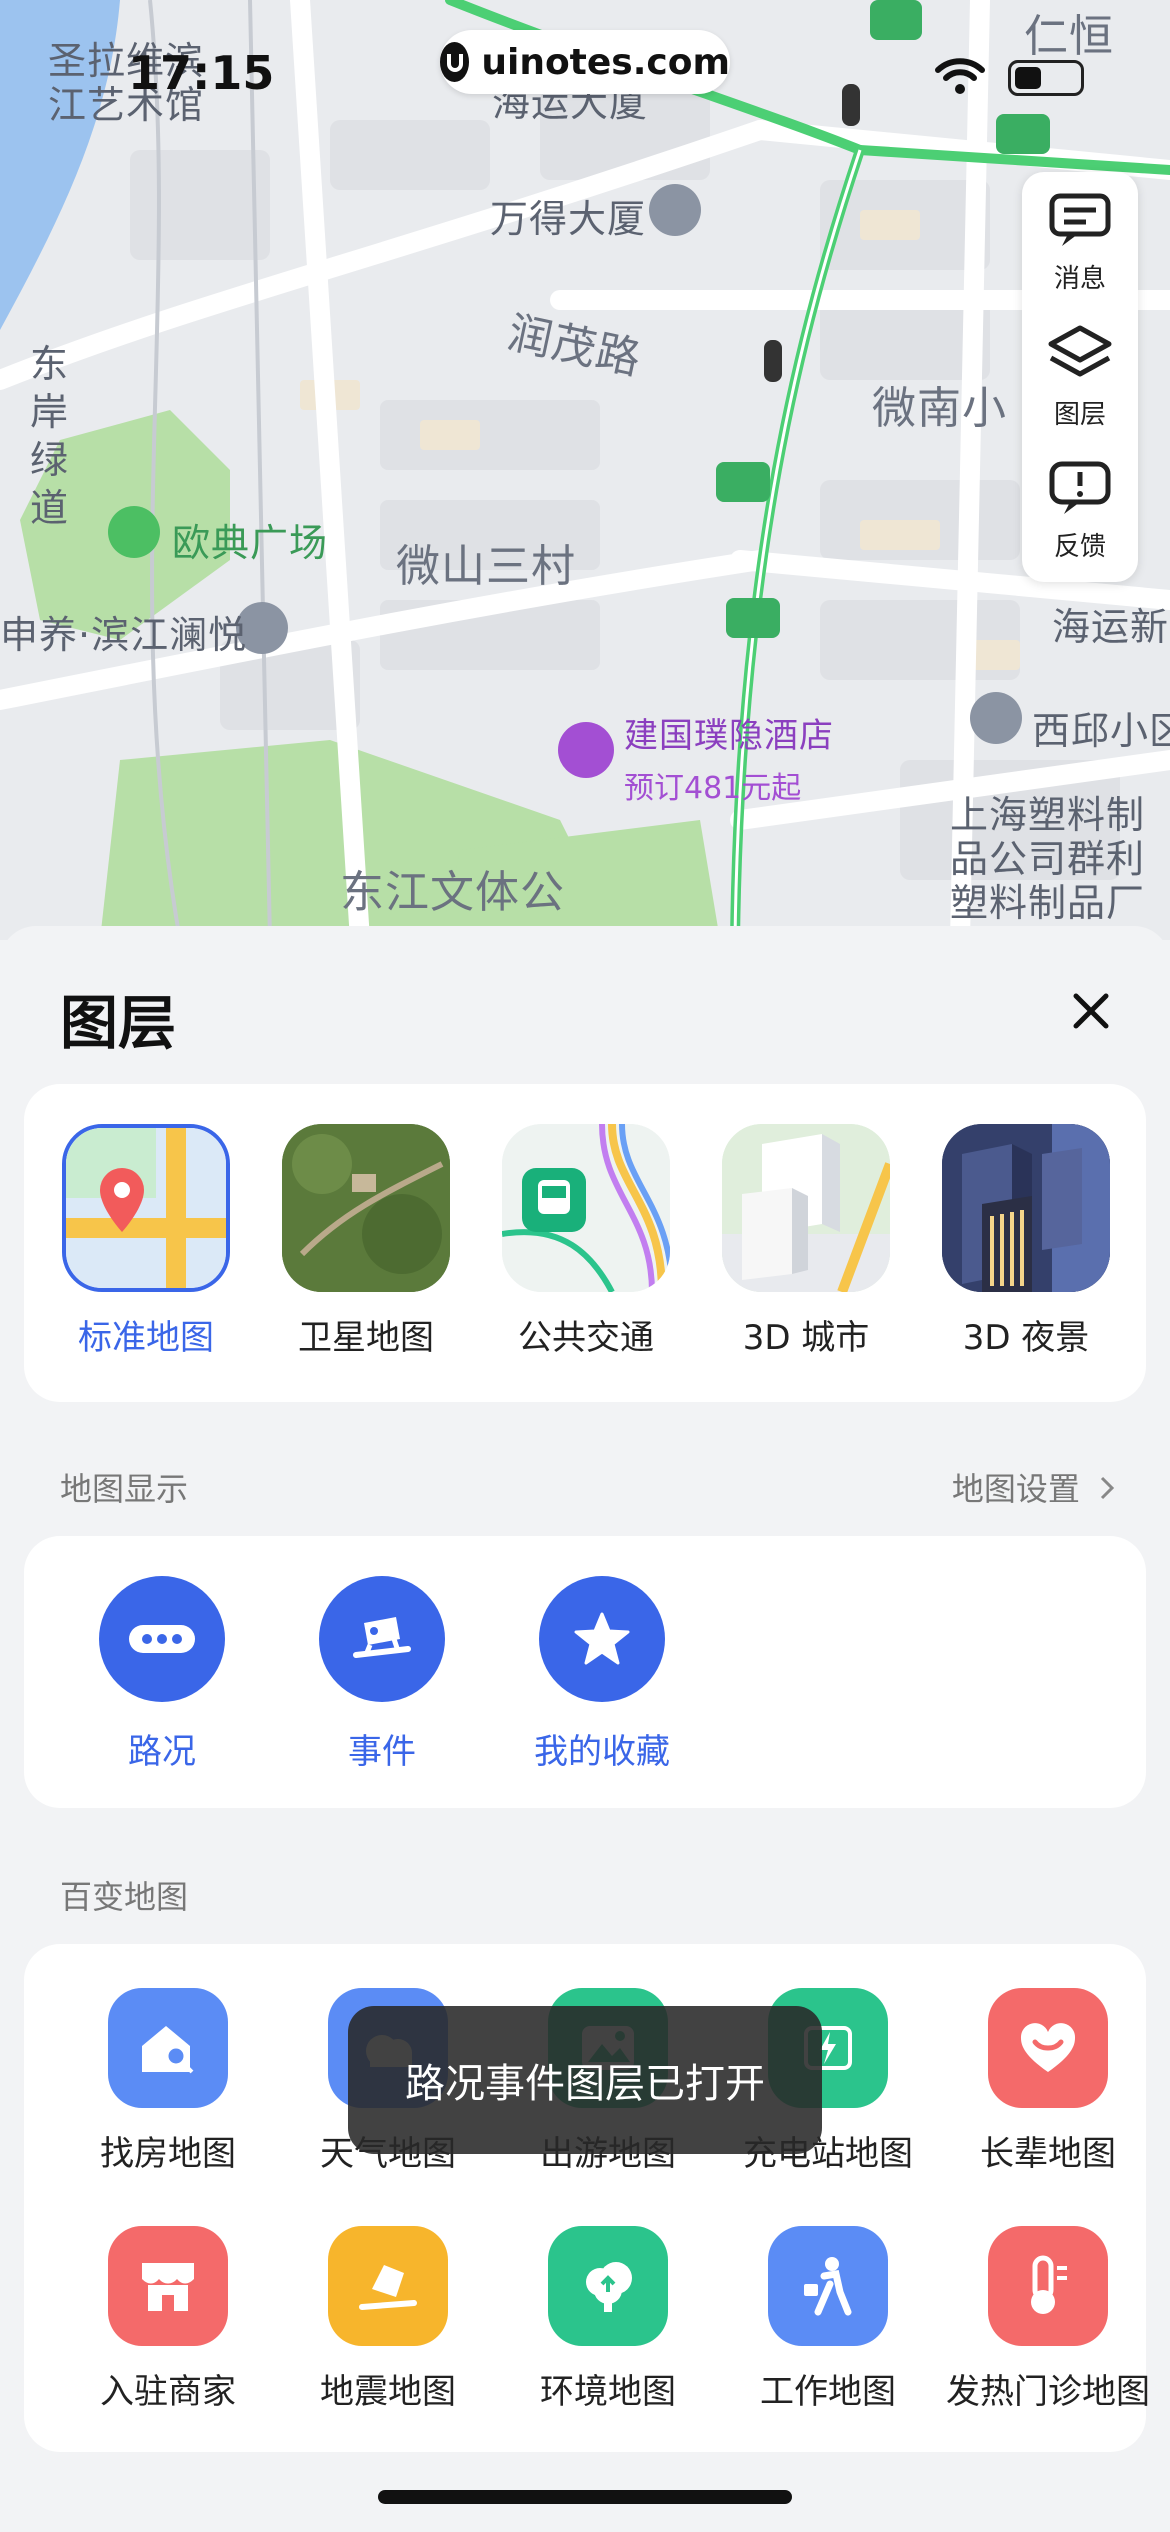 This screenshot has width=1170, height=2532. I want to click on star-icon, so click(602, 1639).